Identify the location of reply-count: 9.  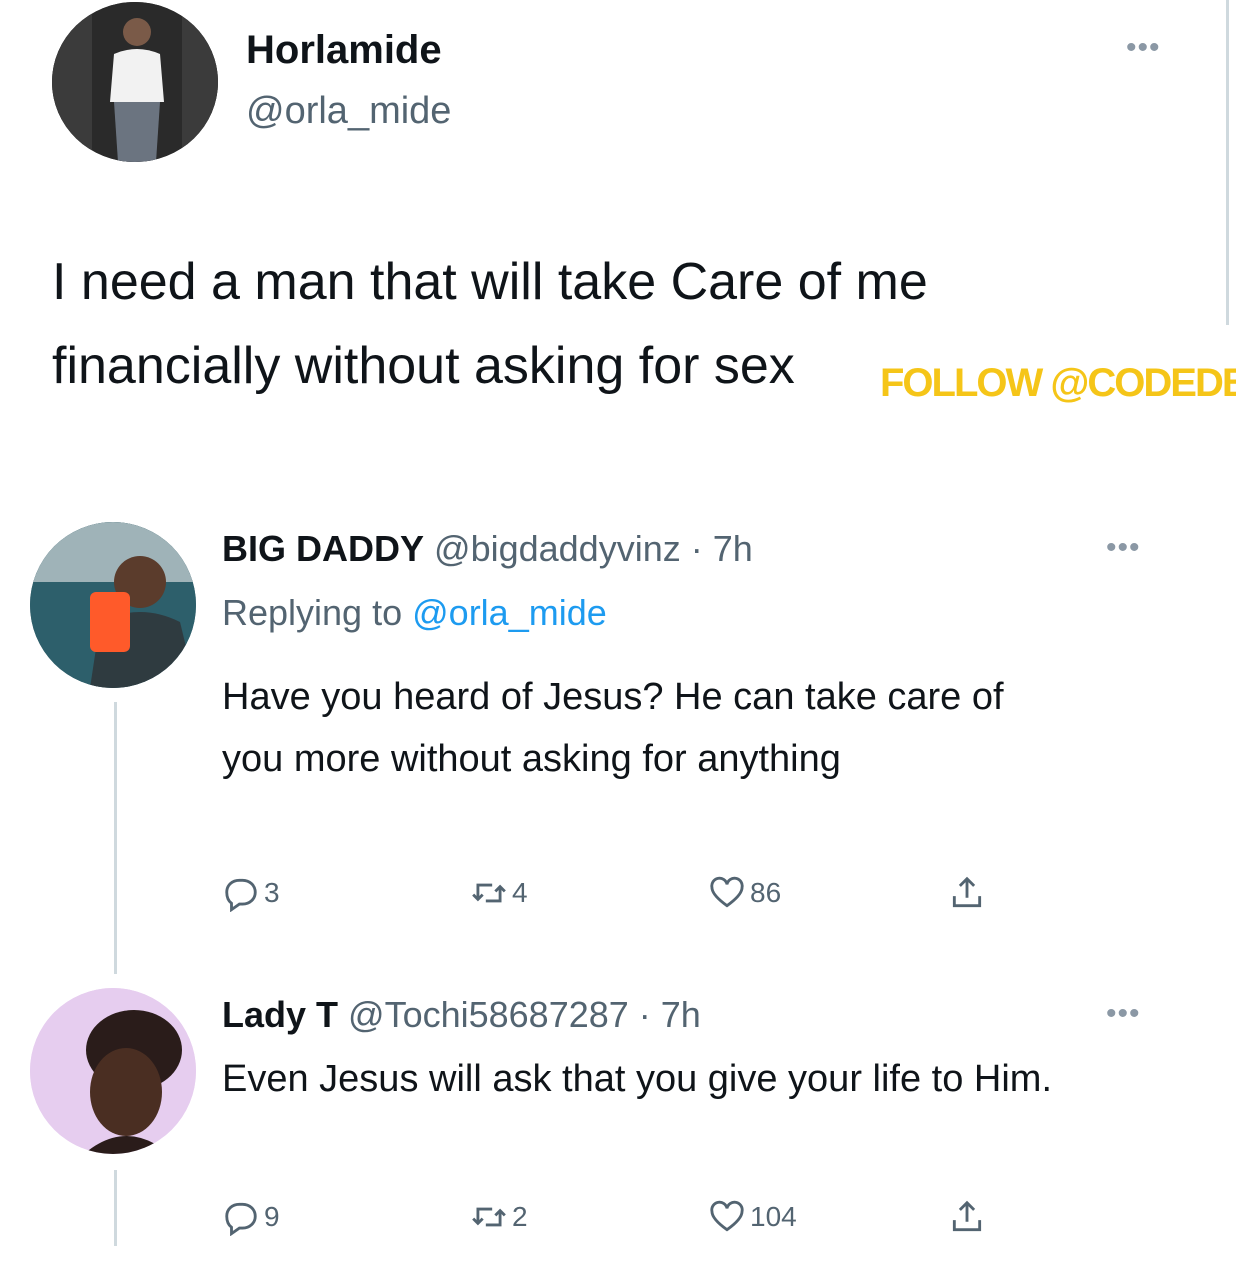
(272, 1216).